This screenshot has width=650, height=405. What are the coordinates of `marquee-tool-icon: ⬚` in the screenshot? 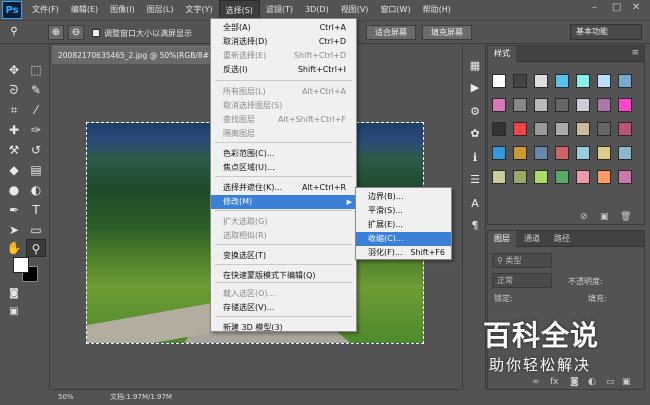 It's located at (36, 70).